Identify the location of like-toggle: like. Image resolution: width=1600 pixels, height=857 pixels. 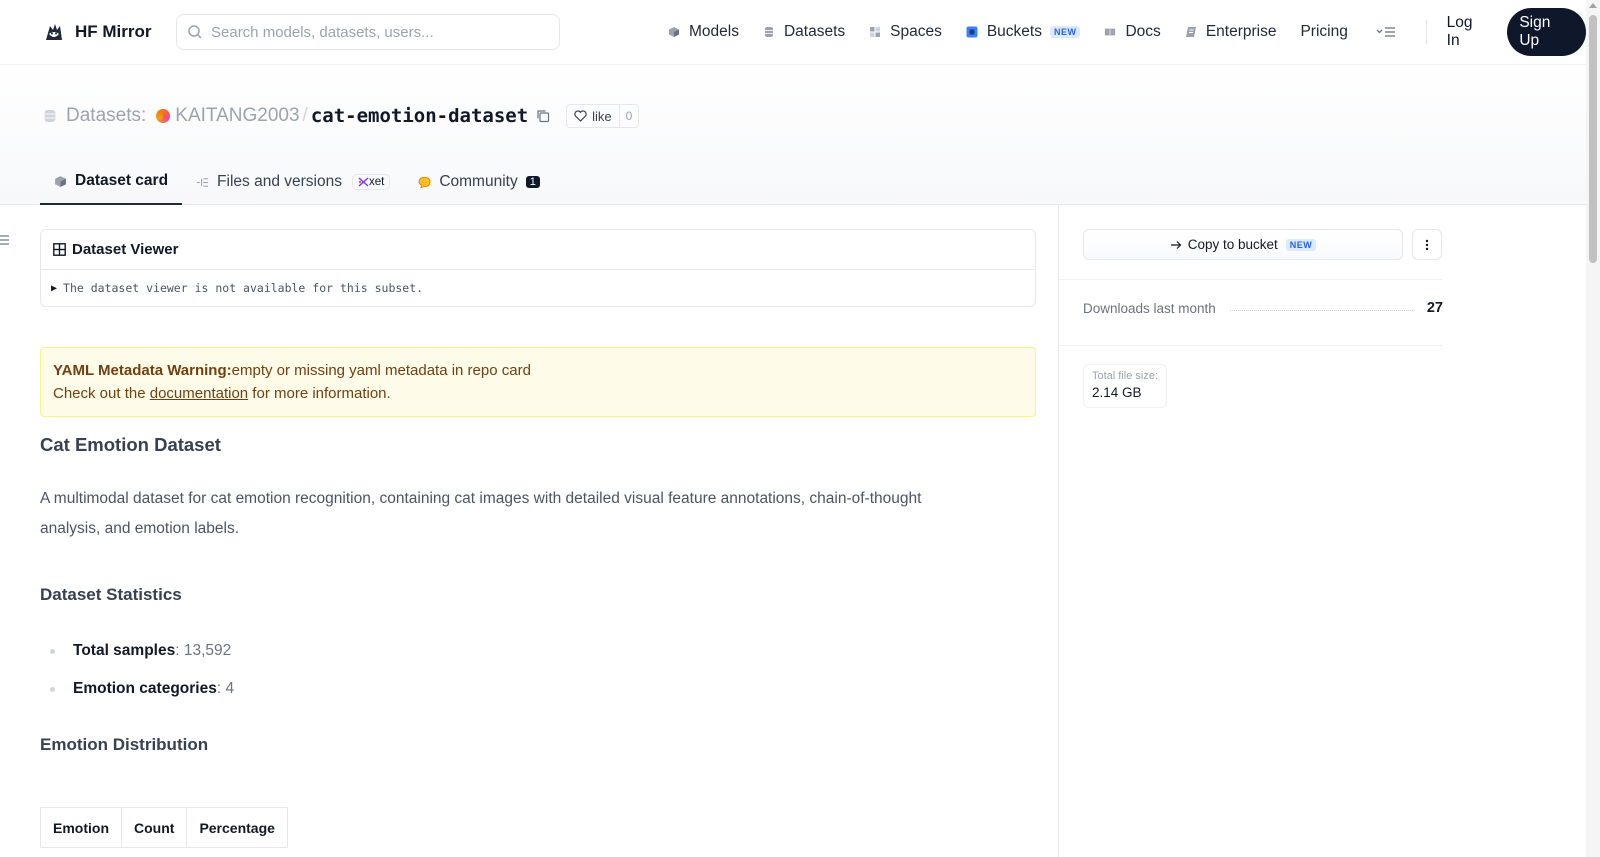
(593, 116).